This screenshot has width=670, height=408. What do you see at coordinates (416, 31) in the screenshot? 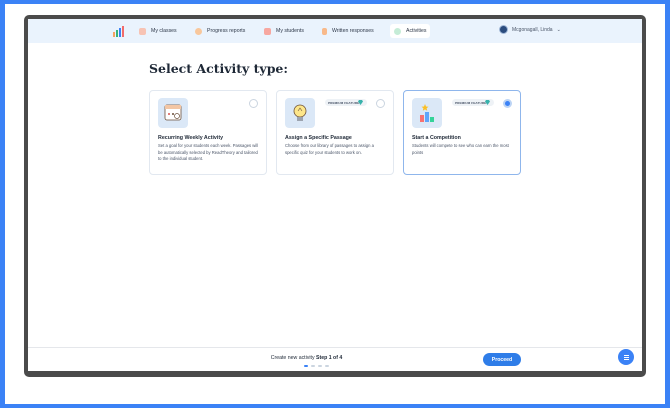
I see `nav-activities-label: Activities` at bounding box center [416, 31].